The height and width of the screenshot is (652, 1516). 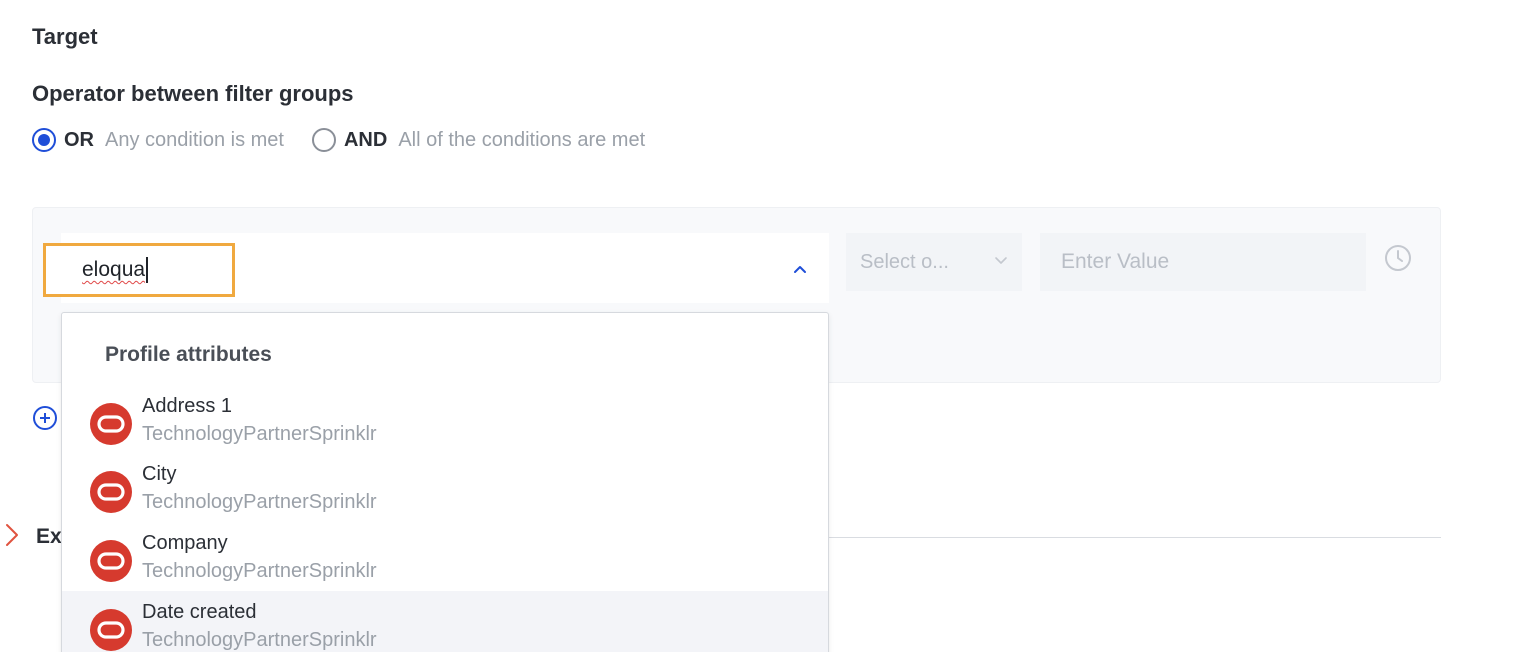 I want to click on option-label: Company, so click(x=185, y=543).